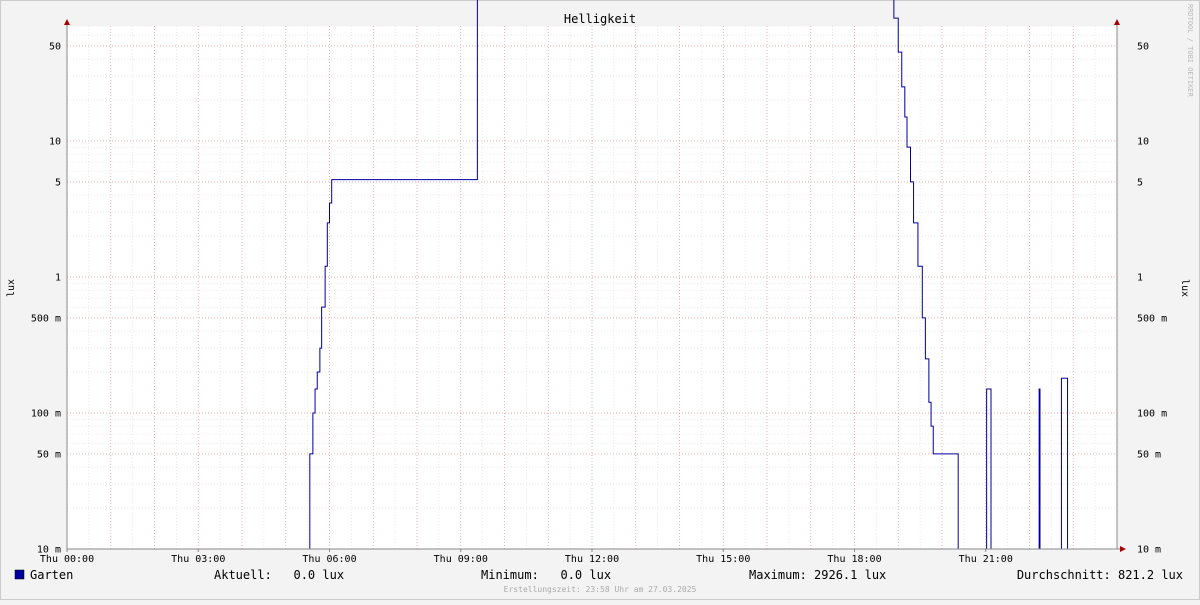 The height and width of the screenshot is (605, 1200). I want to click on x-tick-label: Thu 15:00, so click(723, 559).